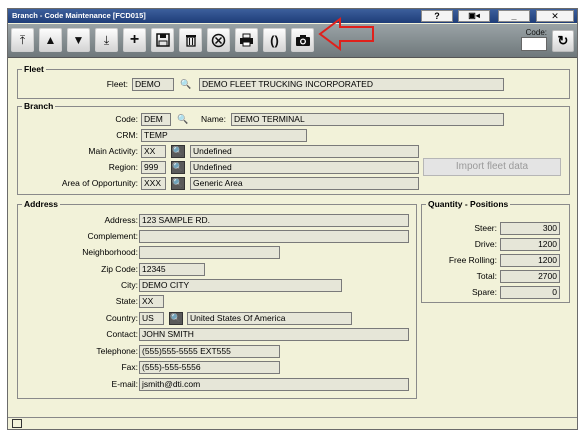 The width and height of the screenshot is (582, 436). What do you see at coordinates (274, 236) in the screenshot?
I see `complement-field` at bounding box center [274, 236].